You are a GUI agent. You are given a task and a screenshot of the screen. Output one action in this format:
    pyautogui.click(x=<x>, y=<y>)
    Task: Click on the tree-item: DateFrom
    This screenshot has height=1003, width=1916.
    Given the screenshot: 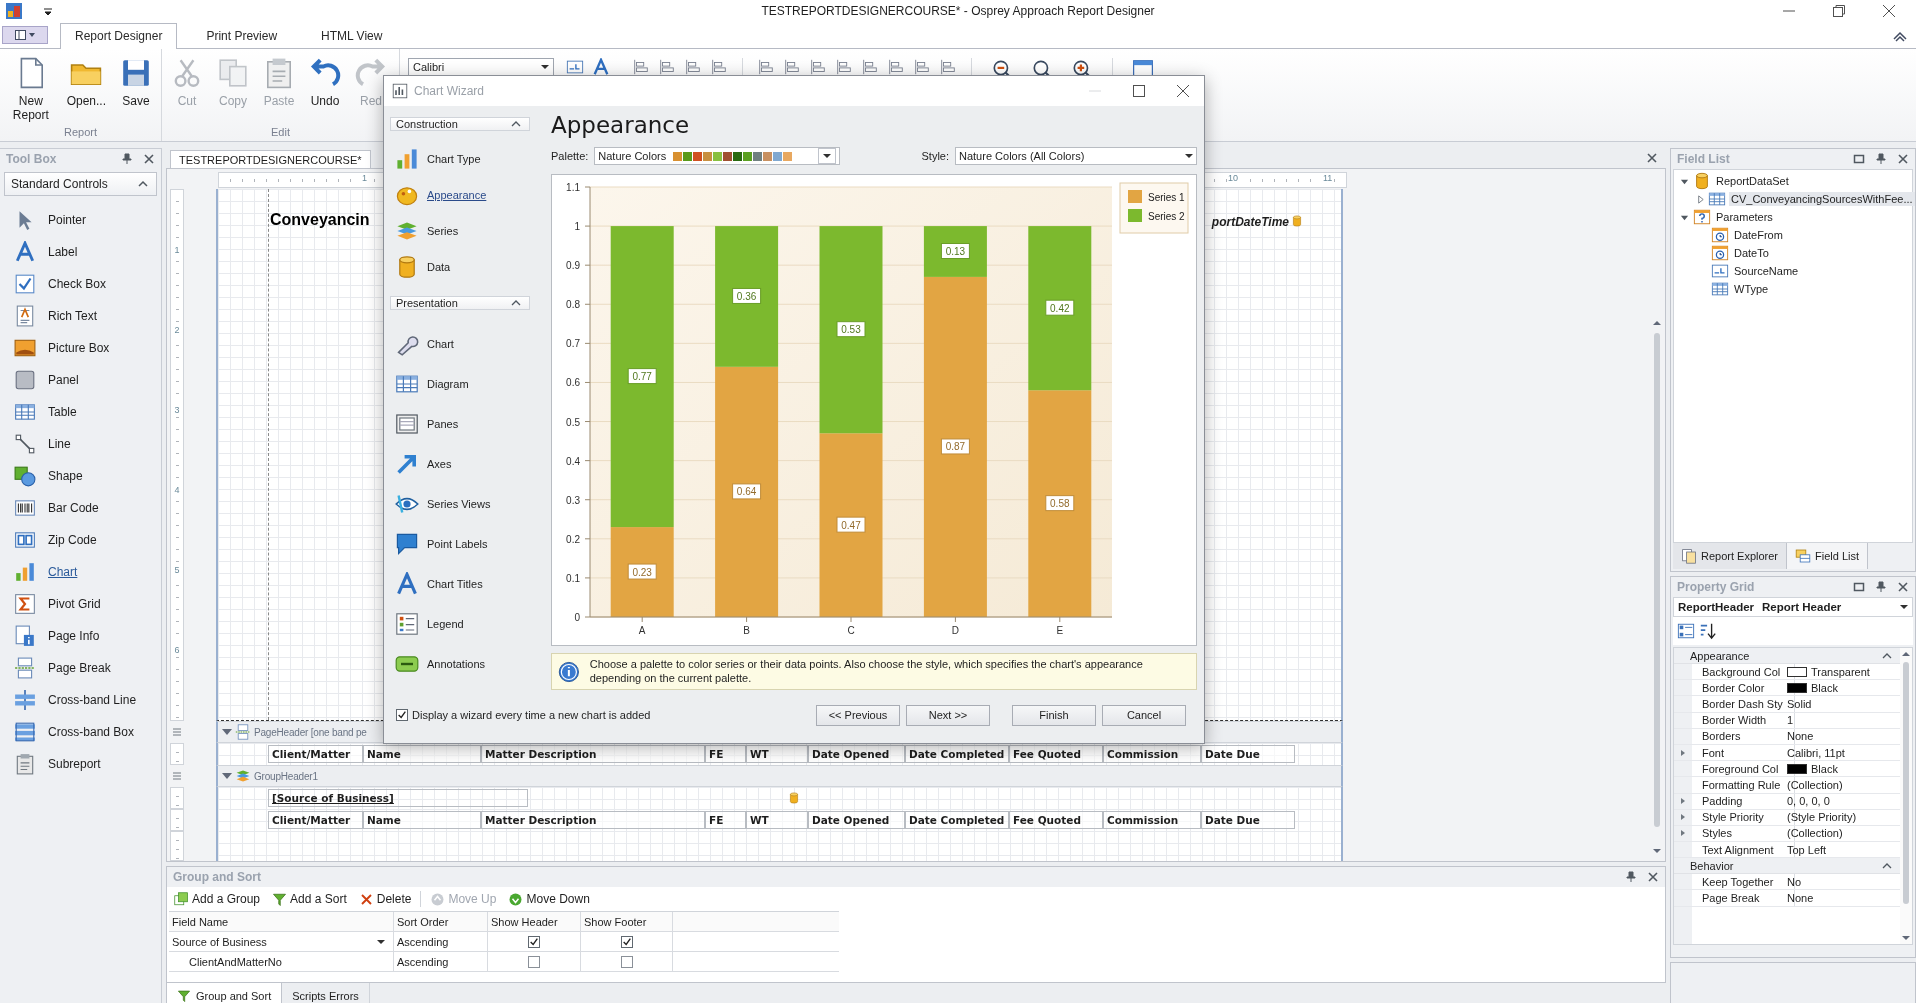 What is the action you would take?
    pyautogui.click(x=1758, y=235)
    